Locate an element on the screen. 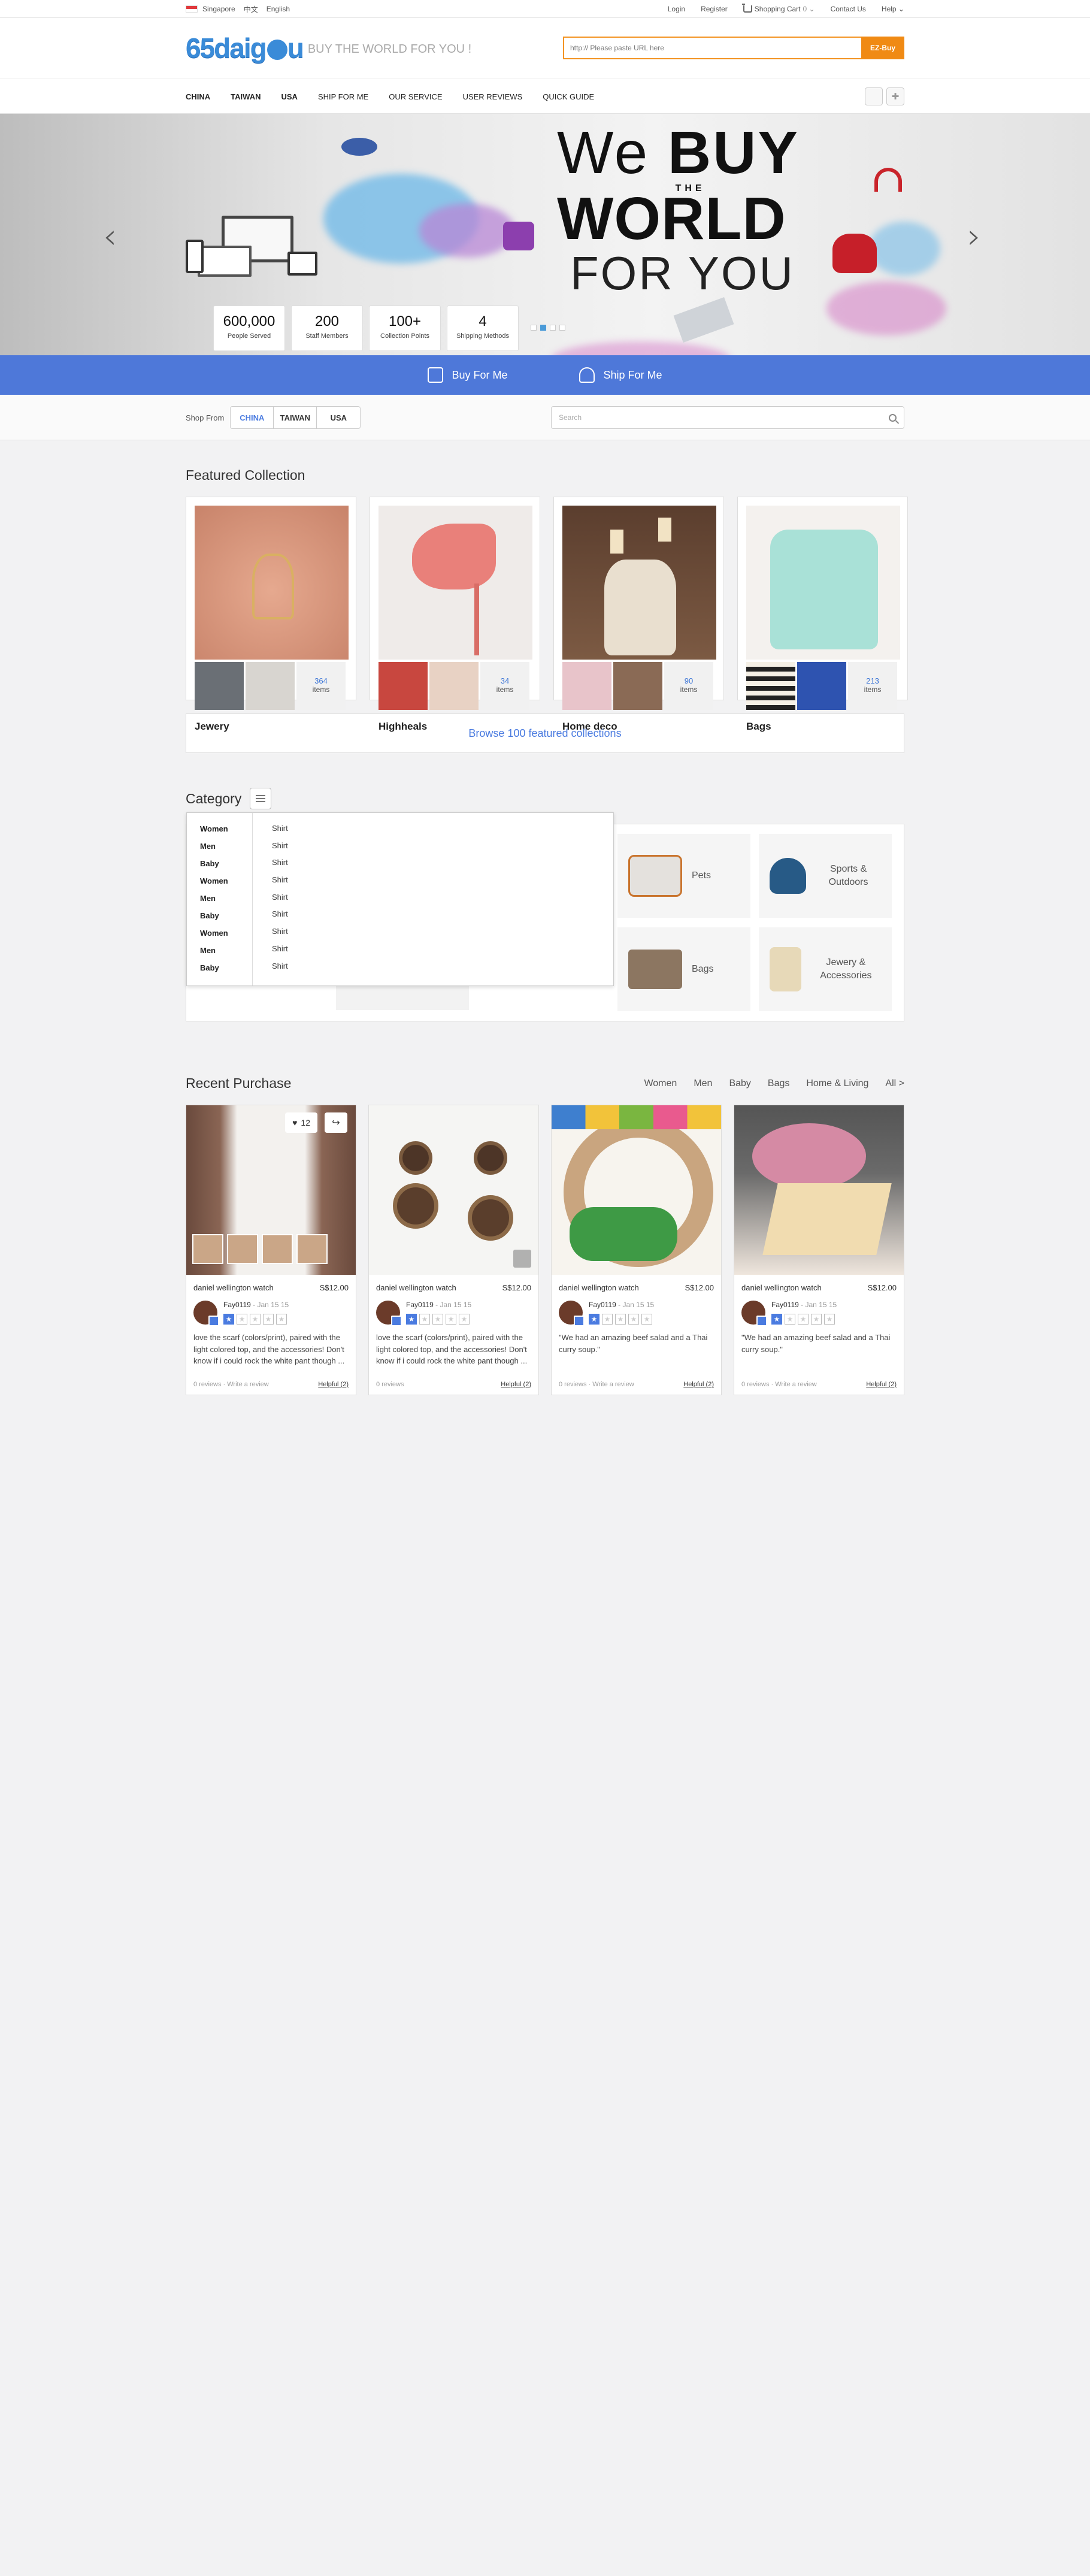  hero-next-arrow: › is located at coordinates (974, 236).